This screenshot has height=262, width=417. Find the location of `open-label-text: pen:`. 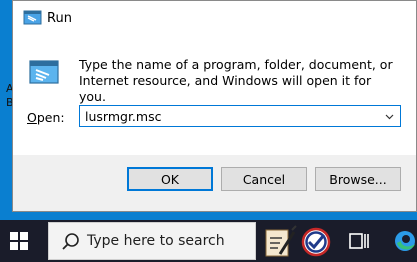

open-label-text: pen: is located at coordinates (50, 117).